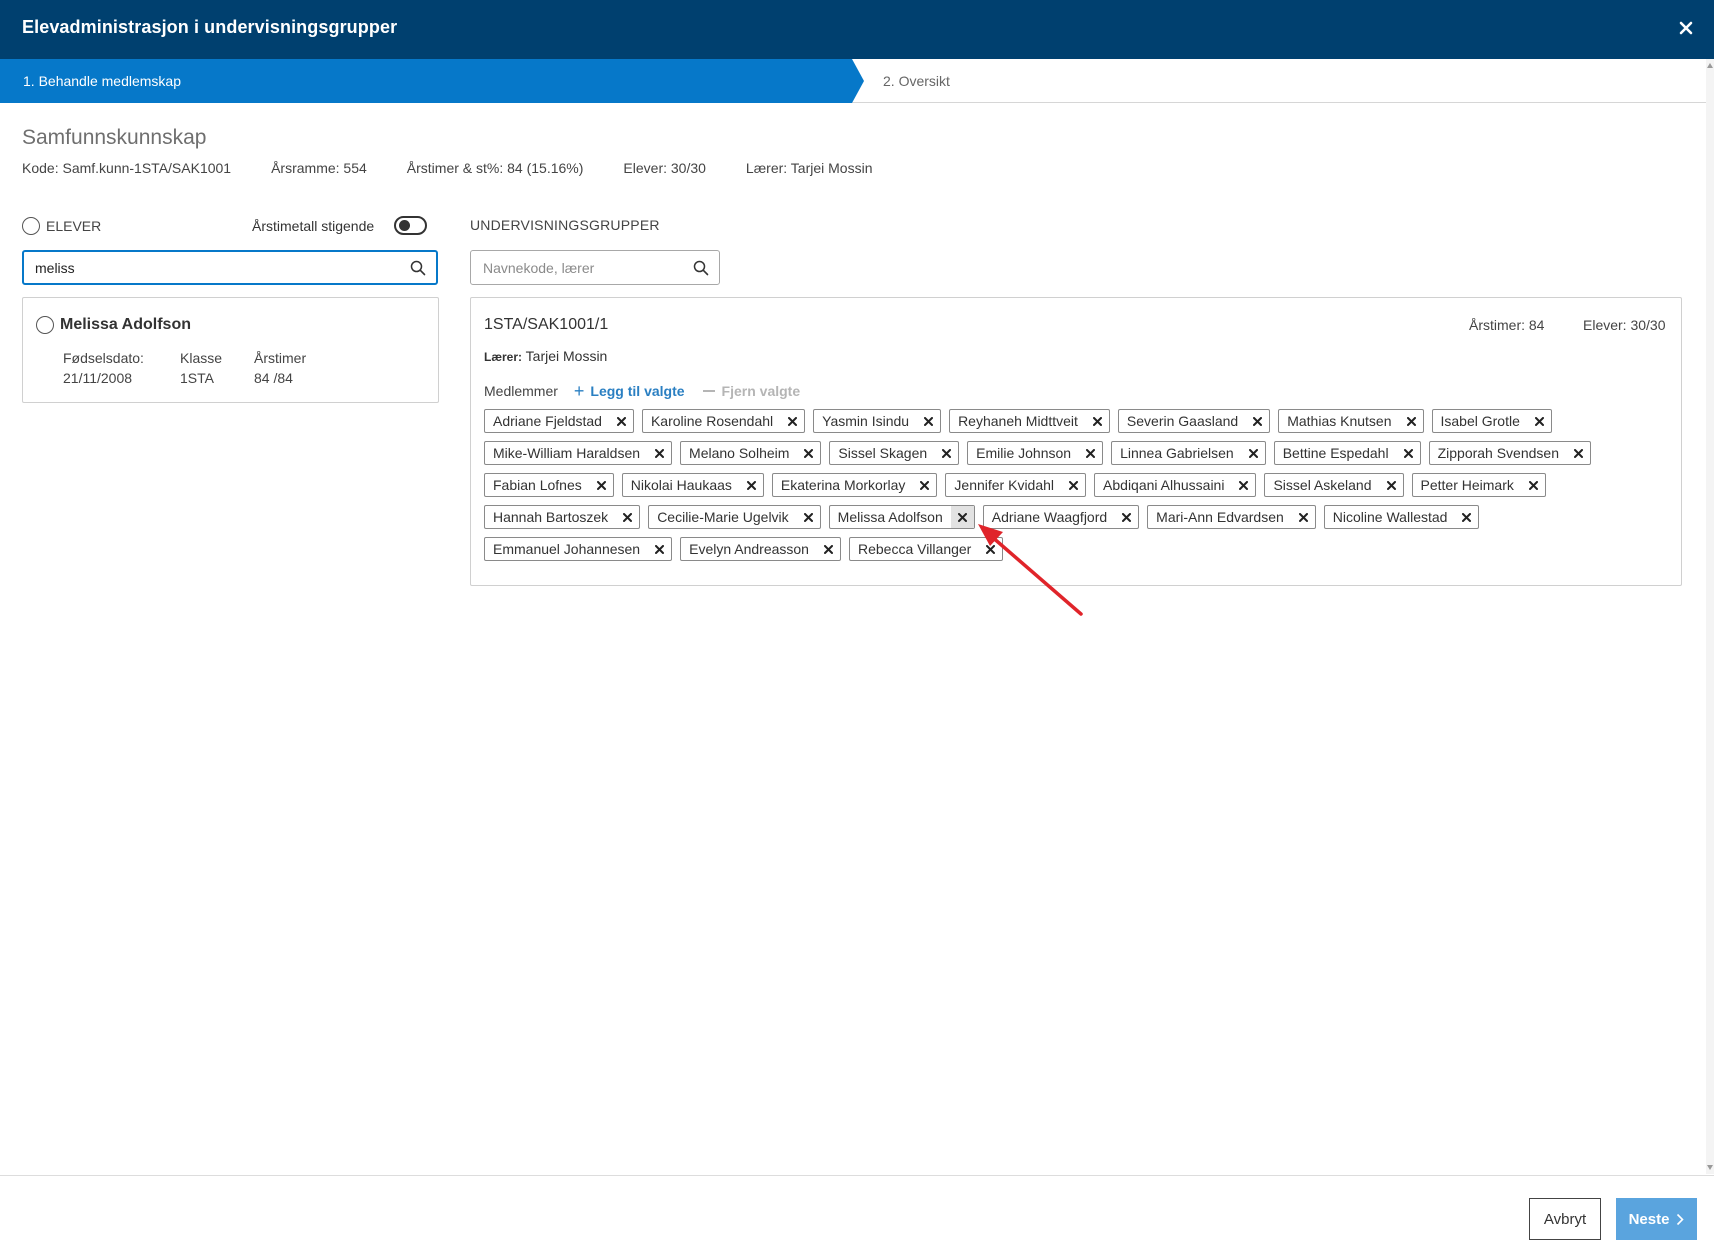 The image size is (1714, 1257). What do you see at coordinates (1188, 453) in the screenshot?
I see `member-chip: Linnea Gabrielsen` at bounding box center [1188, 453].